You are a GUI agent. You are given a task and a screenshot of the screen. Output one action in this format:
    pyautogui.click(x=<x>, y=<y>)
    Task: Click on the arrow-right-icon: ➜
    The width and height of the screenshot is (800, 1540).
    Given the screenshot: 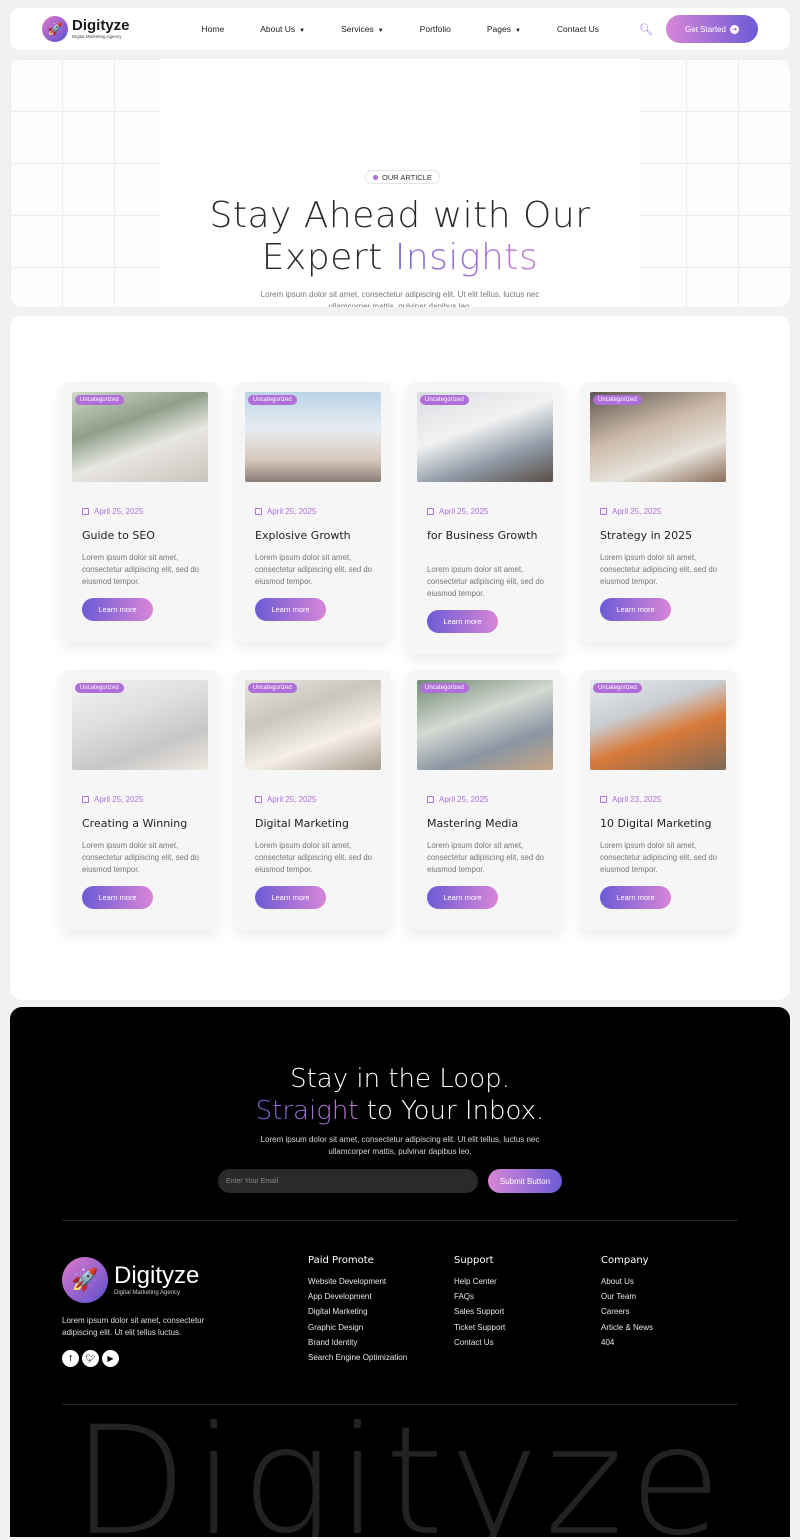 What is the action you would take?
    pyautogui.click(x=734, y=29)
    